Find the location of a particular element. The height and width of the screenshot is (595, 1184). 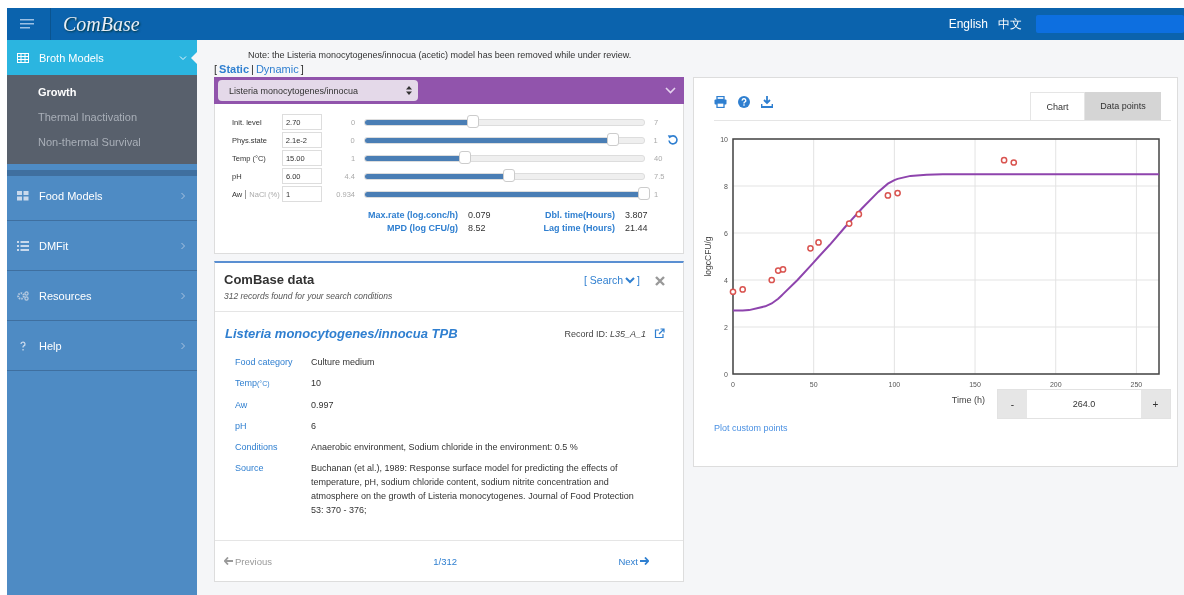

x-axis-label: Time (h) is located at coordinates (968, 399).